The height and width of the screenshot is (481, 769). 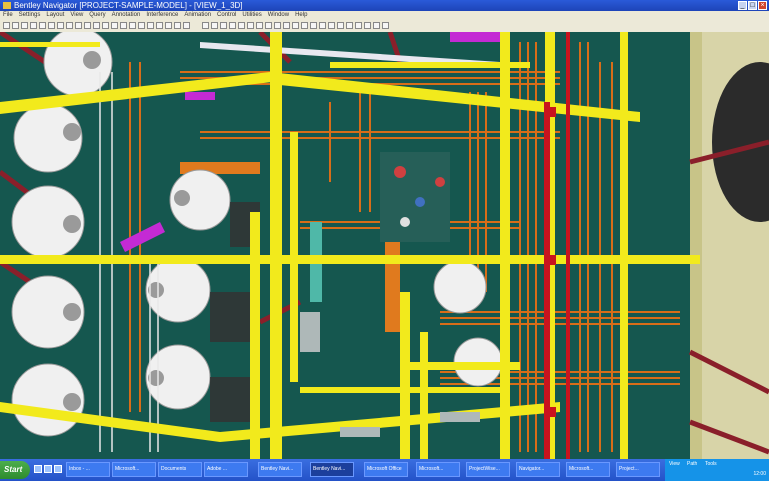 I want to click on minimize-button: _, so click(x=742, y=5).